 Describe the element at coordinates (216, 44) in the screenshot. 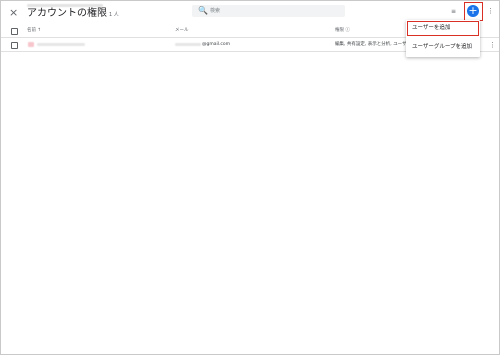

I see `user-email: @gmail.com` at that location.